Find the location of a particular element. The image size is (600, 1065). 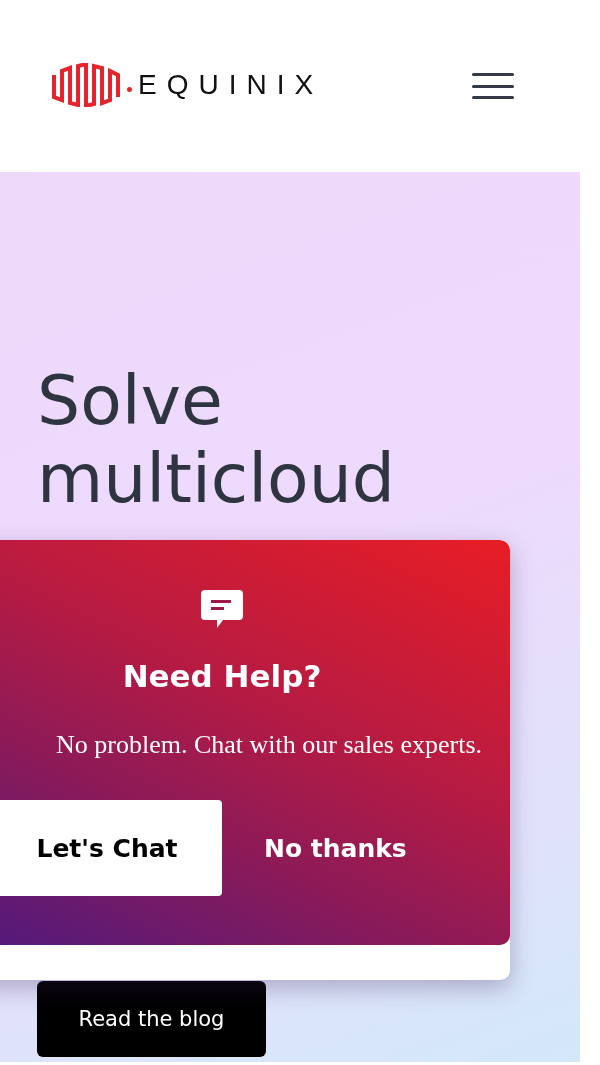

logo-icon is located at coordinates (87, 85).